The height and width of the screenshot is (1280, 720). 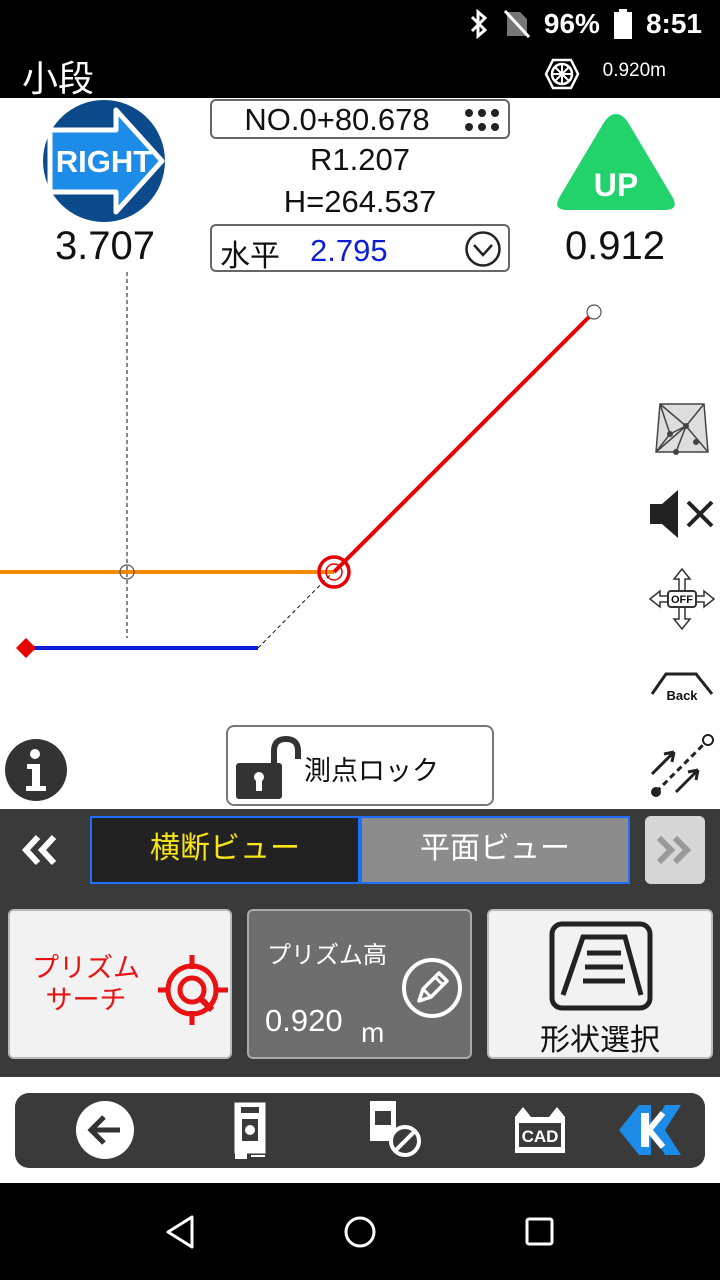 I want to click on station-number: NO.0+80.678, so click(x=337, y=119).